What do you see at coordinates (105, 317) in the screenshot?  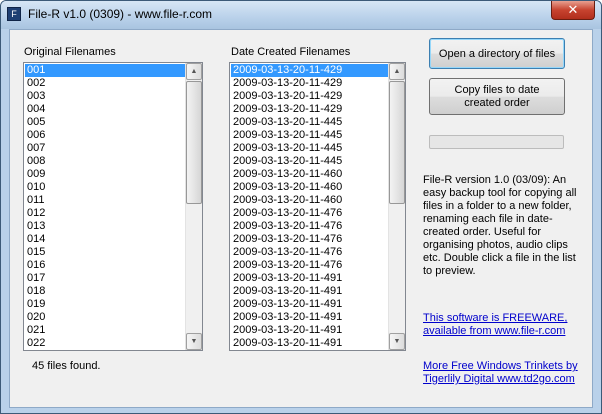 I see `list-item: 020` at bounding box center [105, 317].